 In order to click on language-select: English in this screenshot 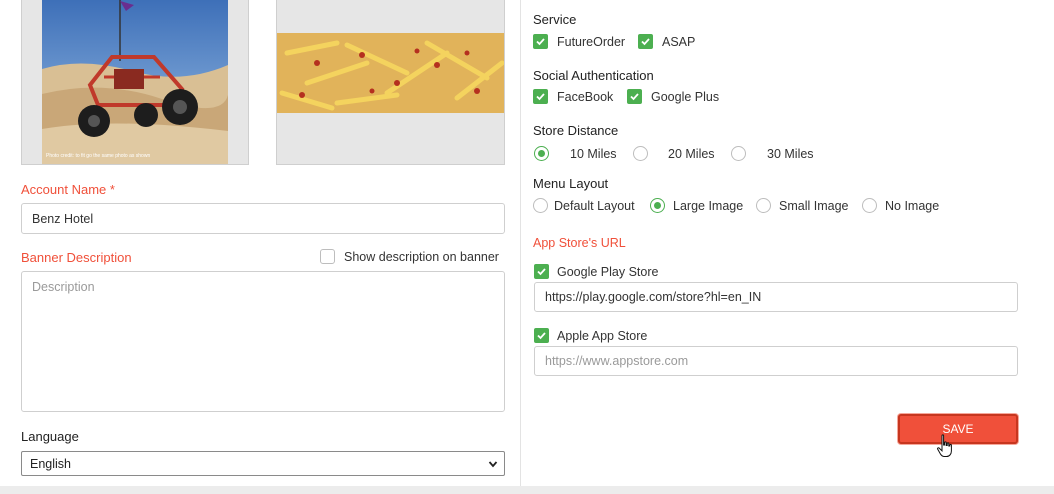, I will do `click(263, 463)`.